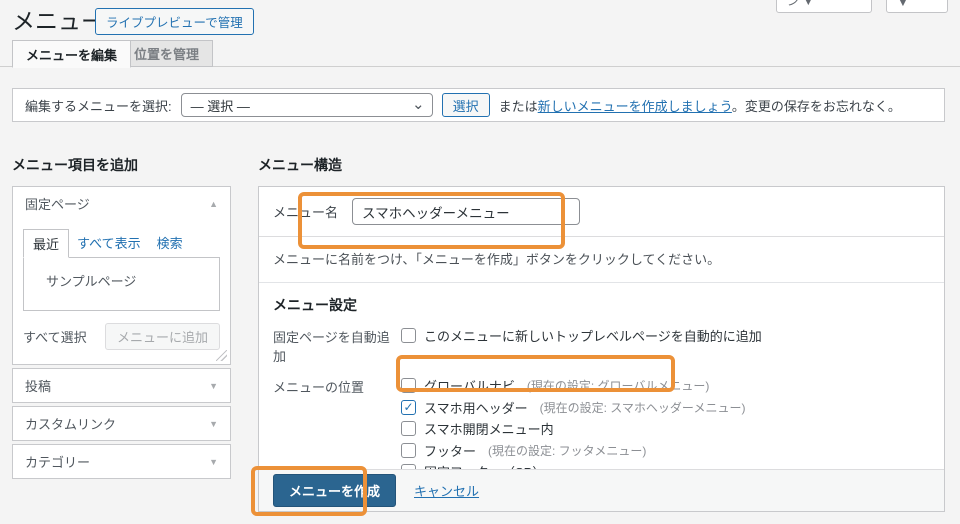 This screenshot has height=524, width=960. Describe the element at coordinates (816, 106) in the screenshot. I see `hint-suffix: 。変更の保存をお忘れなく。` at that location.